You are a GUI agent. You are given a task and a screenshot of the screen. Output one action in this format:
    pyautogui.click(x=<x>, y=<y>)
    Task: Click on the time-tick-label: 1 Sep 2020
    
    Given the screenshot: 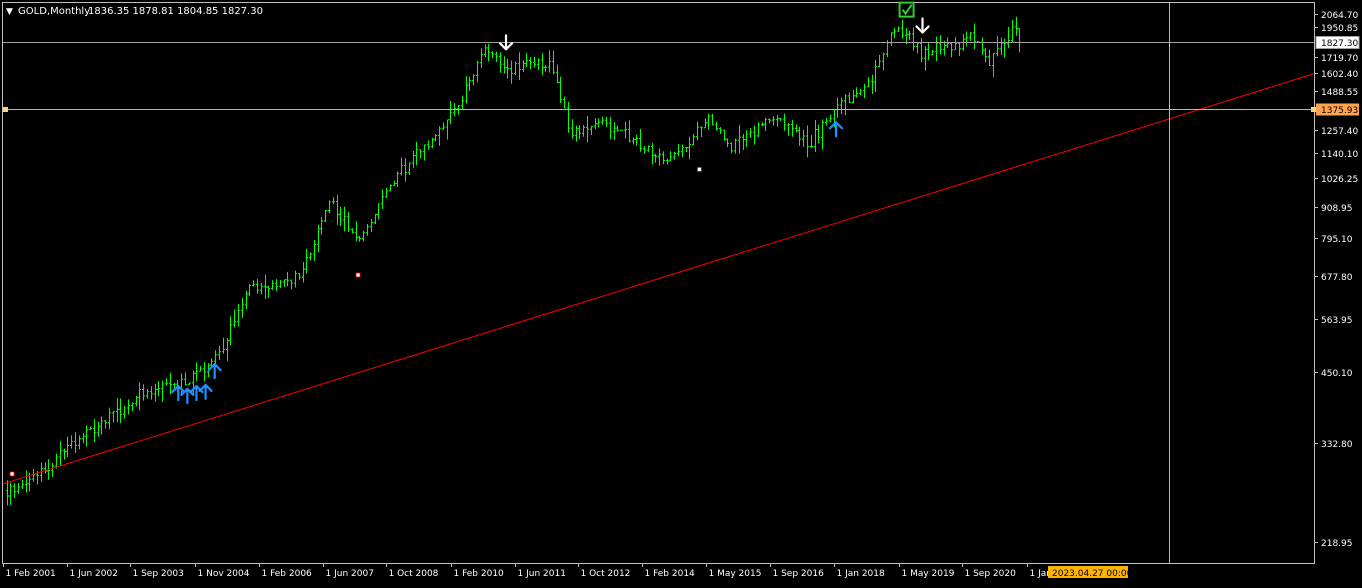 What is the action you would take?
    pyautogui.click(x=991, y=574)
    